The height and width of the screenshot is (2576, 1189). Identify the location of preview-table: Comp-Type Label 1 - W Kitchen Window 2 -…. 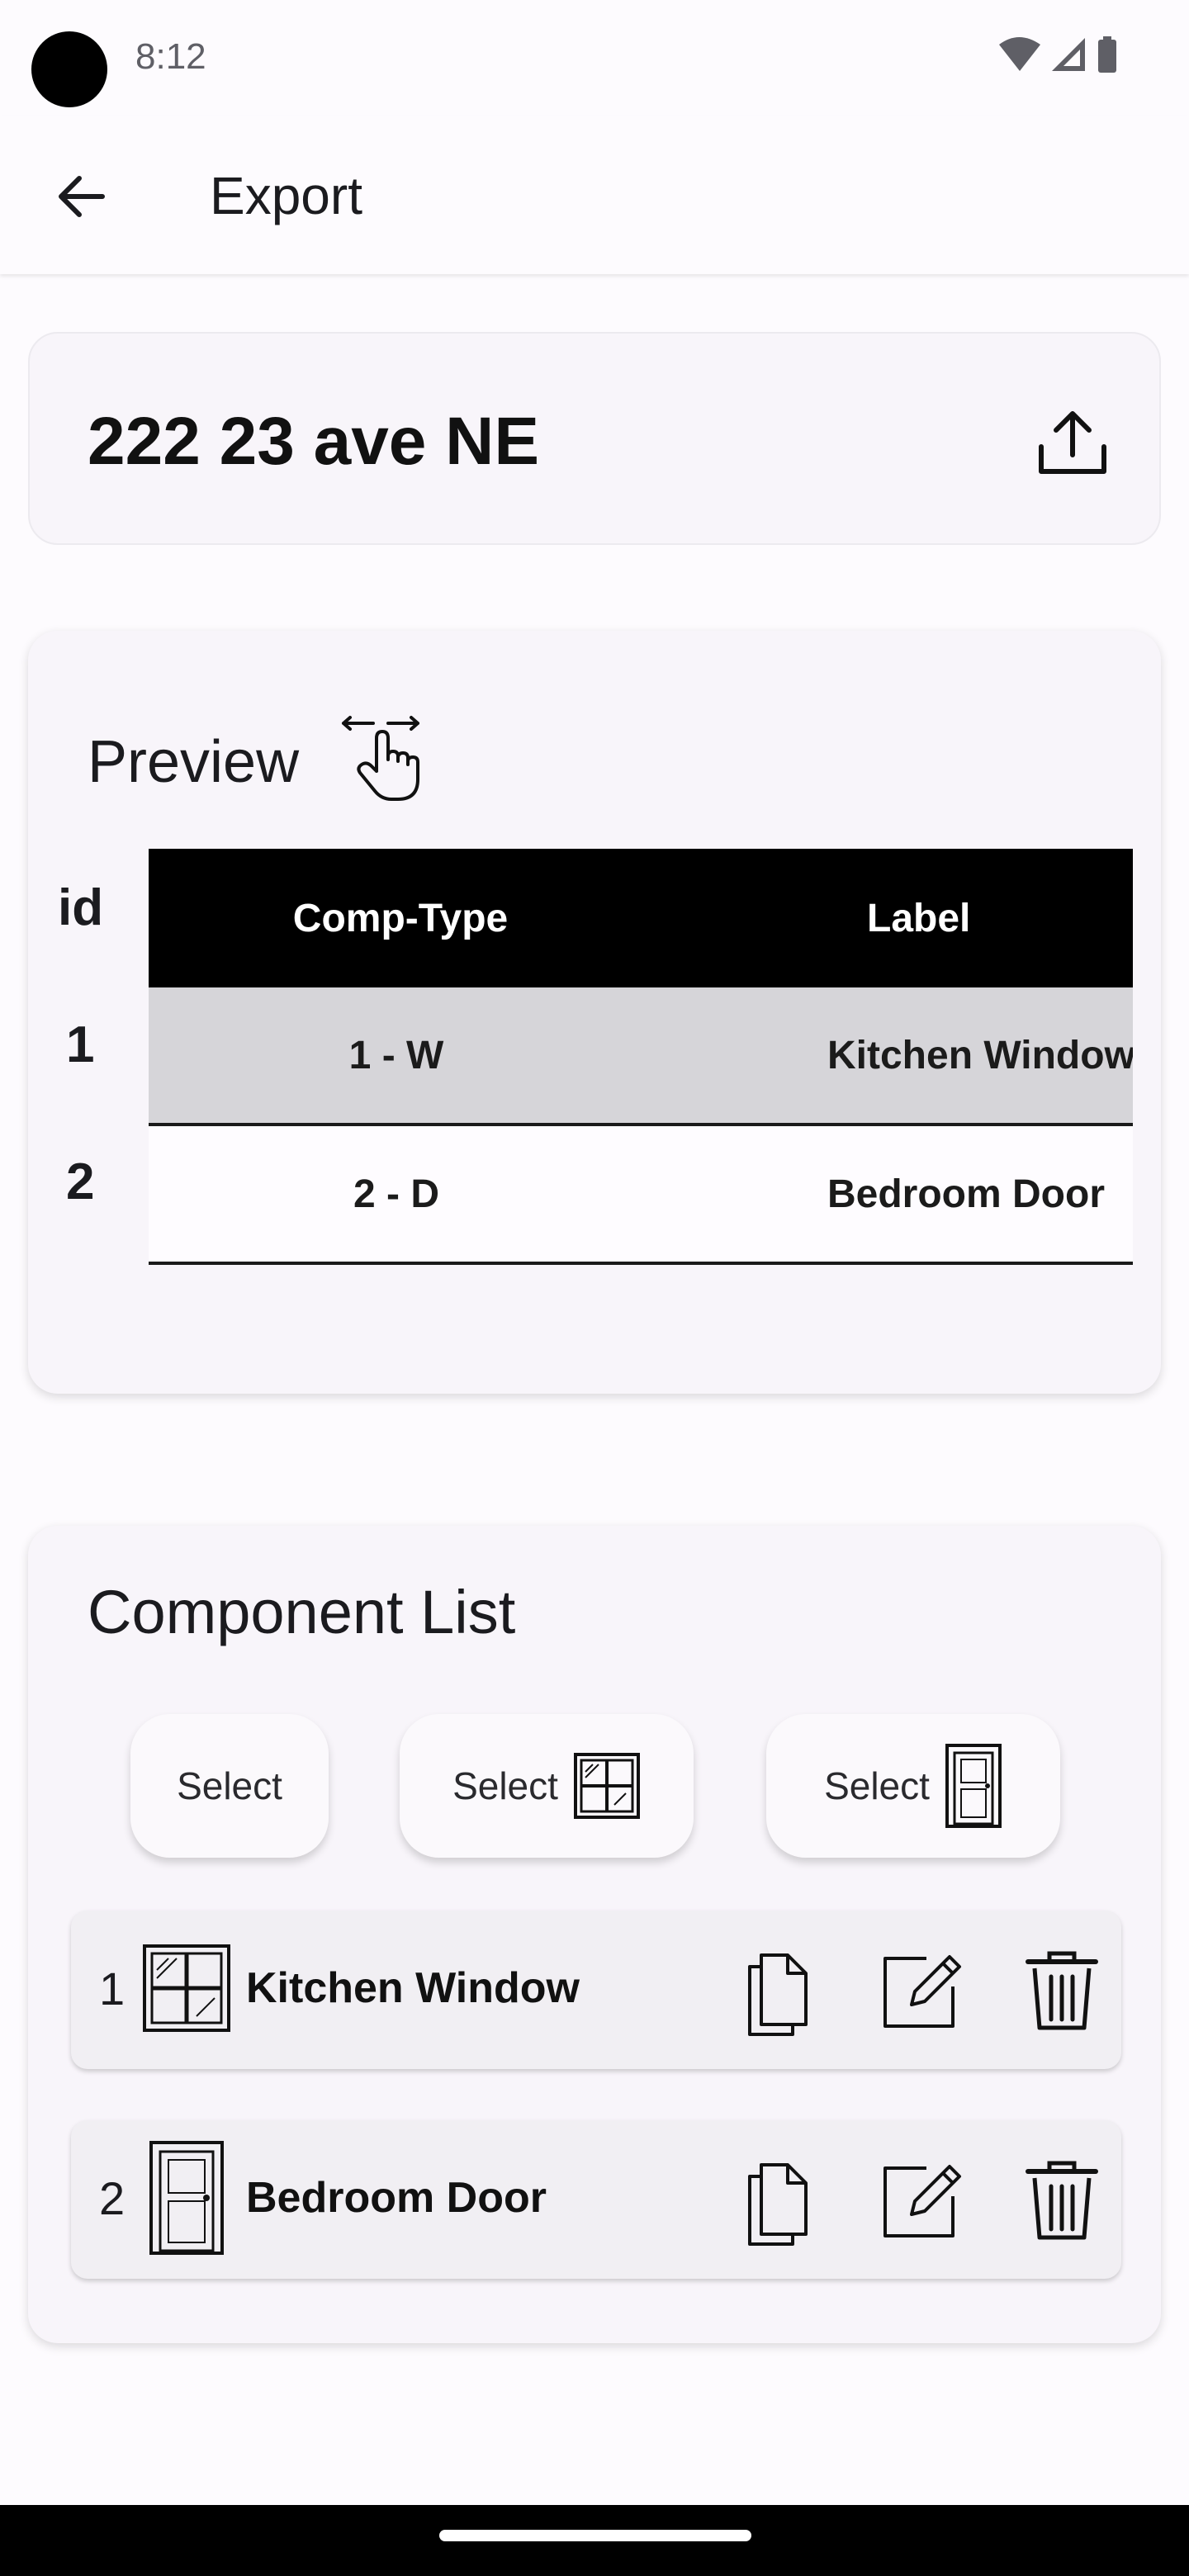
(641, 1059).